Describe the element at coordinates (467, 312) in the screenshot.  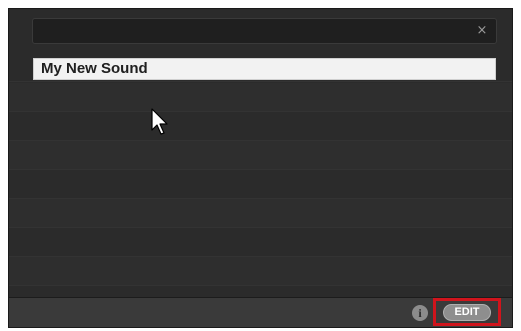
I see `edit-button: EDIT` at that location.